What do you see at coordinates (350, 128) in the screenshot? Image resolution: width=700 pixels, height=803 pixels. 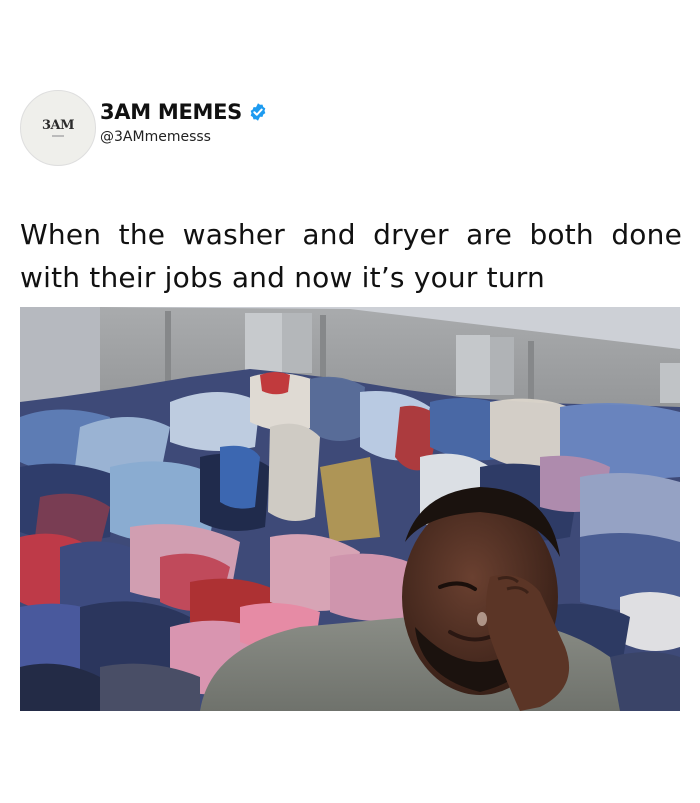 I see `post-header: 3AM 3AM MEMES @3AMmemesss` at bounding box center [350, 128].